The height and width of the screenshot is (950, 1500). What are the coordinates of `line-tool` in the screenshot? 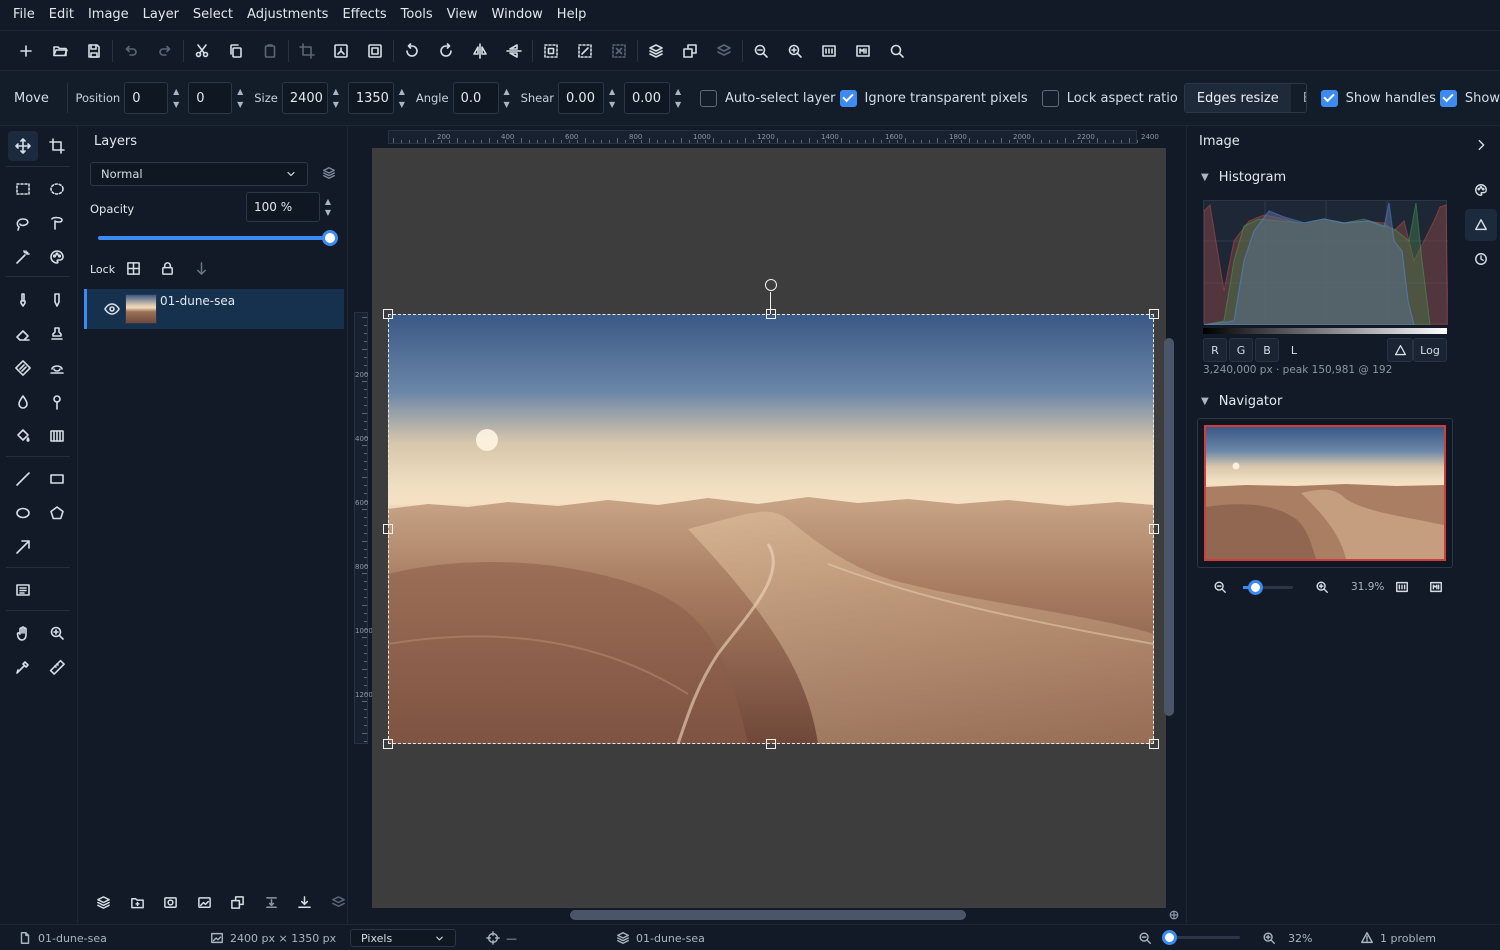 It's located at (23, 479).